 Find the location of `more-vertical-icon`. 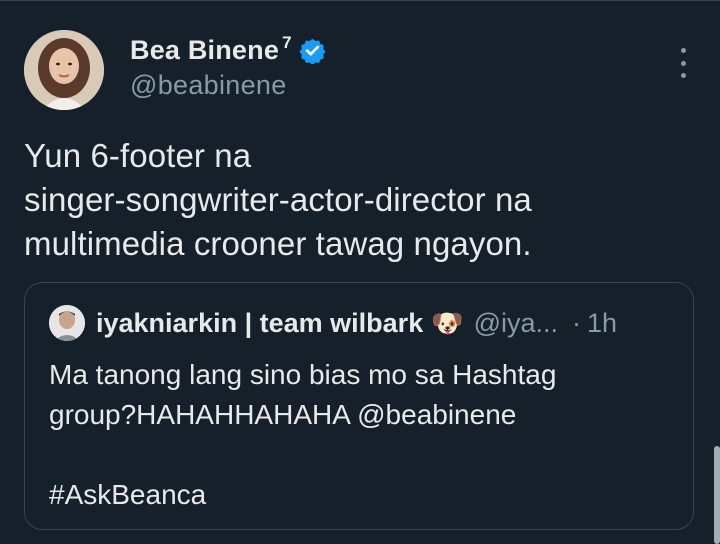

more-vertical-icon is located at coordinates (683, 63).